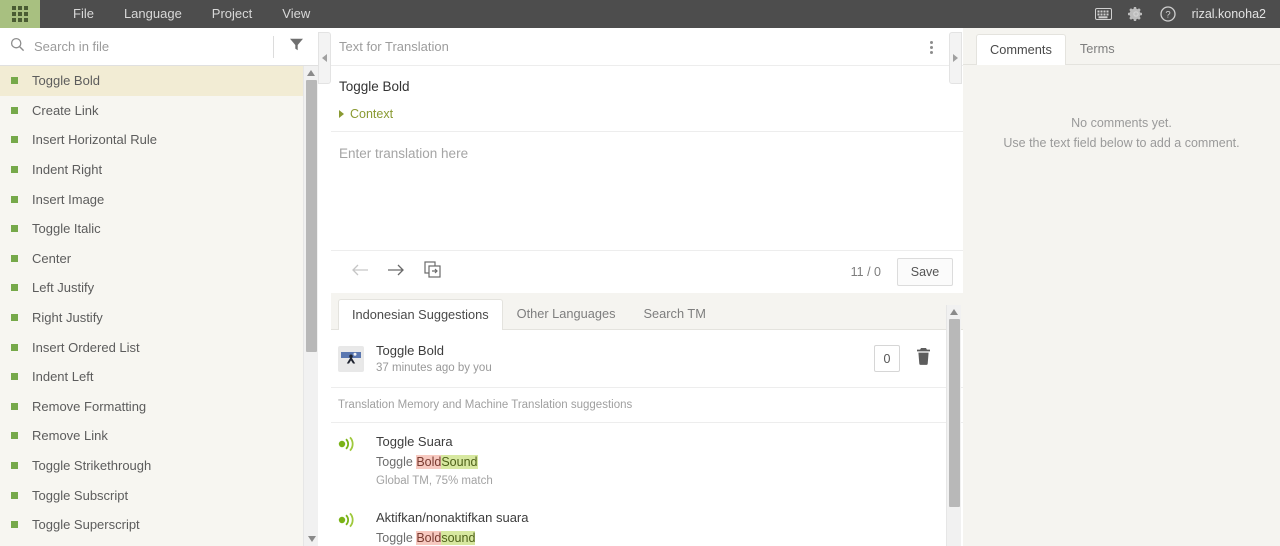 The height and width of the screenshot is (546, 1280). Describe the element at coordinates (134, 46) in the screenshot. I see `search-input` at that location.